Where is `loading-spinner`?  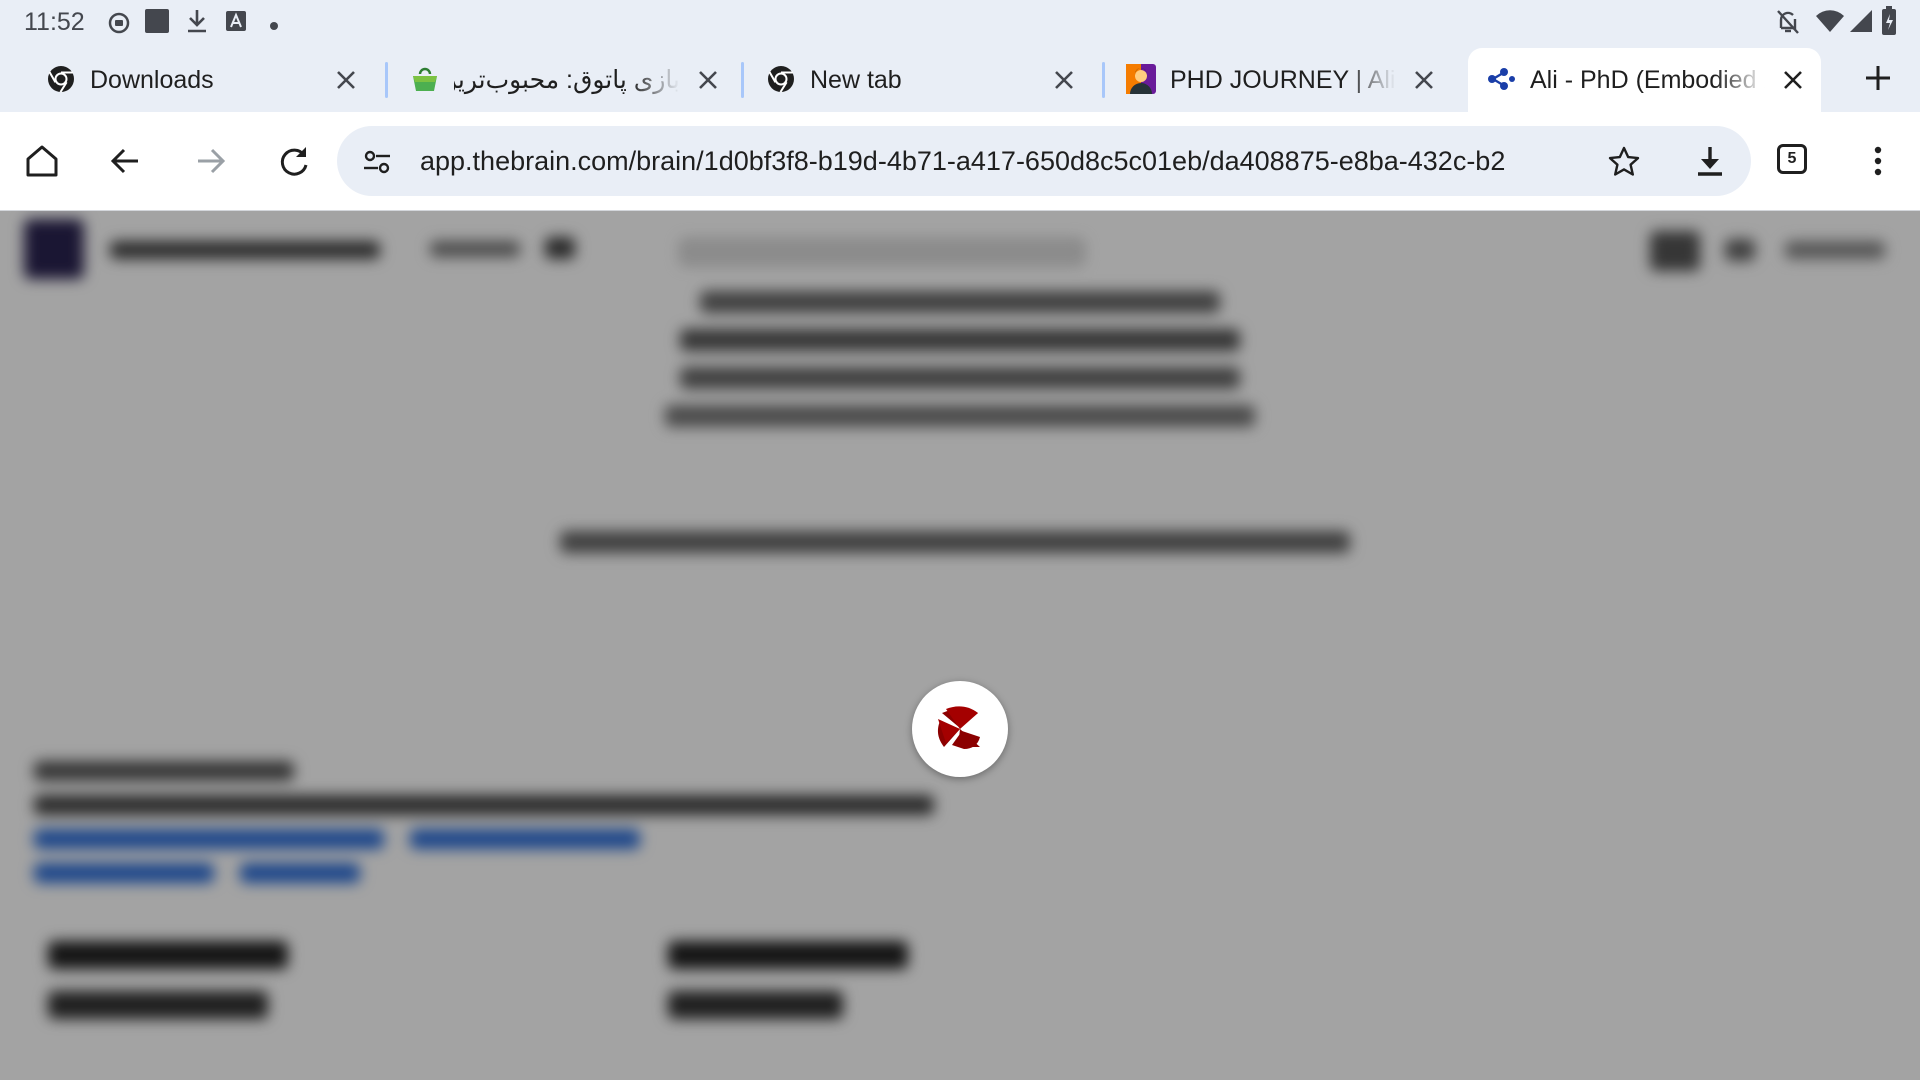 loading-spinner is located at coordinates (960, 729).